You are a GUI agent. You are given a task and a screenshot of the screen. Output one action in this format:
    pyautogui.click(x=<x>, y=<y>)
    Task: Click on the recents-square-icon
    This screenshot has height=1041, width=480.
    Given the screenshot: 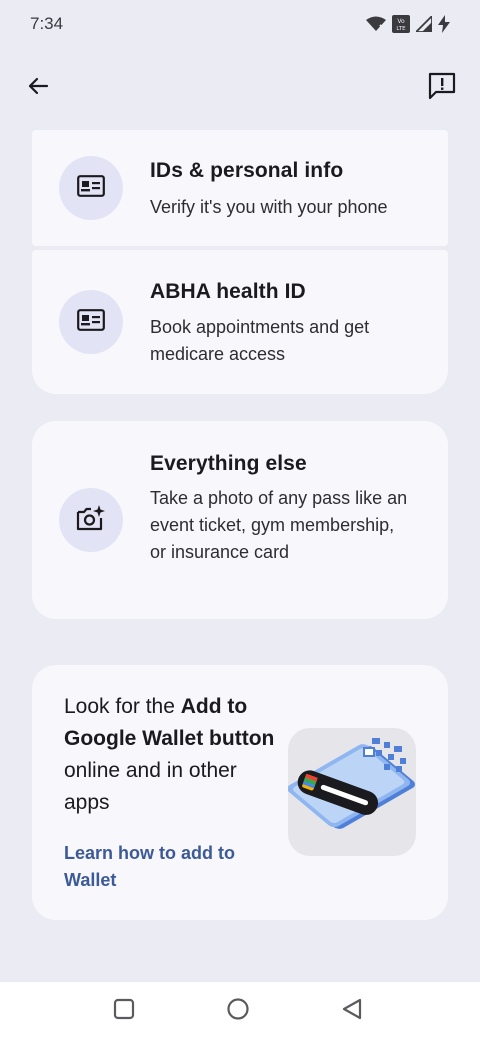 What is the action you would take?
    pyautogui.click(x=124, y=1011)
    